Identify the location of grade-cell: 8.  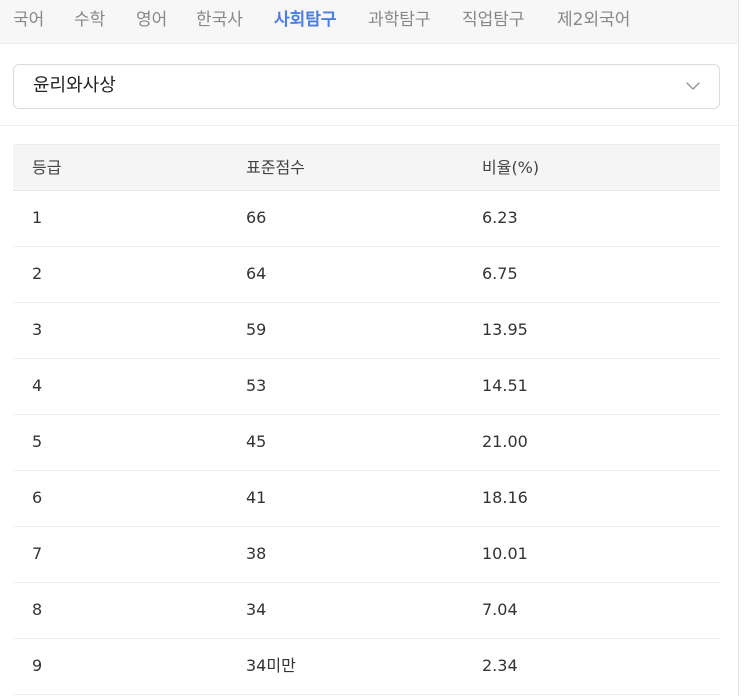
(37, 609).